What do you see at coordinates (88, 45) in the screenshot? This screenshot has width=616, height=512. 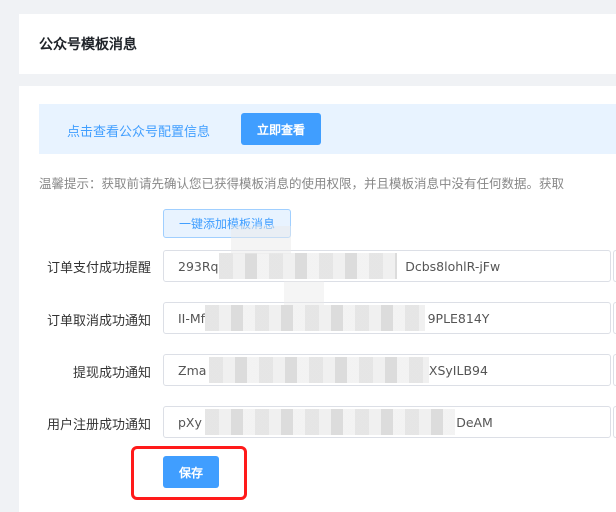 I see `page-title: 公众号模板消息` at bounding box center [88, 45].